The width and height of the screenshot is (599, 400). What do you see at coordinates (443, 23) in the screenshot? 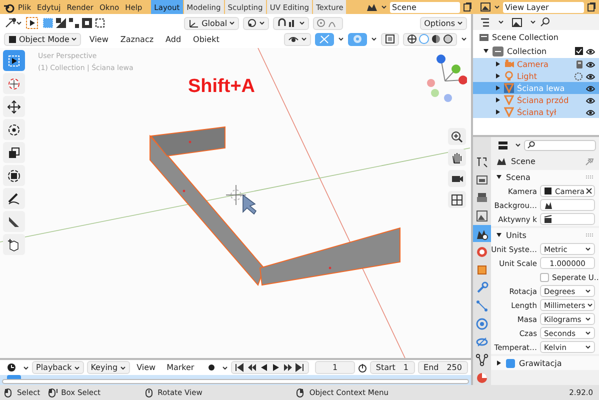
I see `options-button: Options` at bounding box center [443, 23].